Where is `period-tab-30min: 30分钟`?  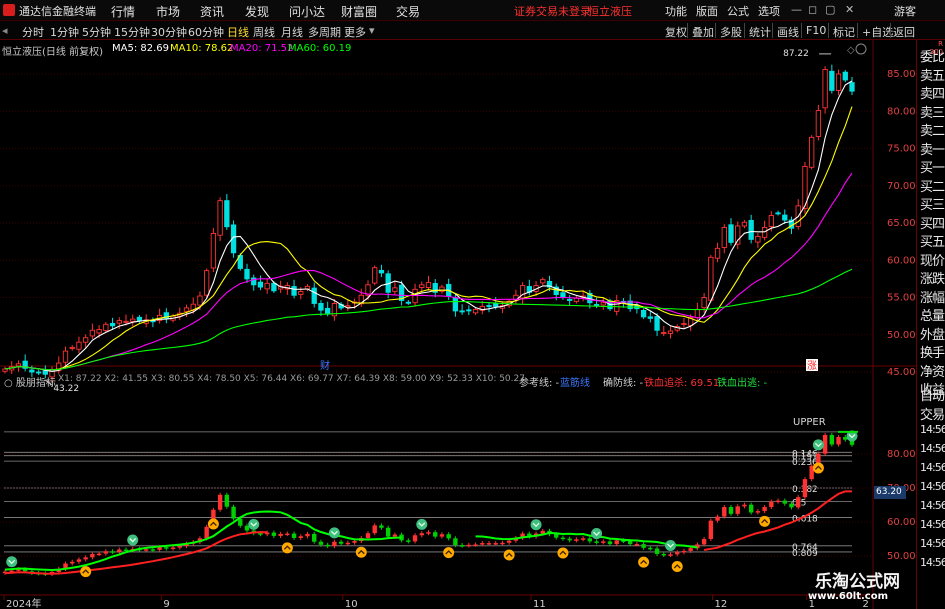 period-tab-30min: 30分钟 is located at coordinates (169, 32).